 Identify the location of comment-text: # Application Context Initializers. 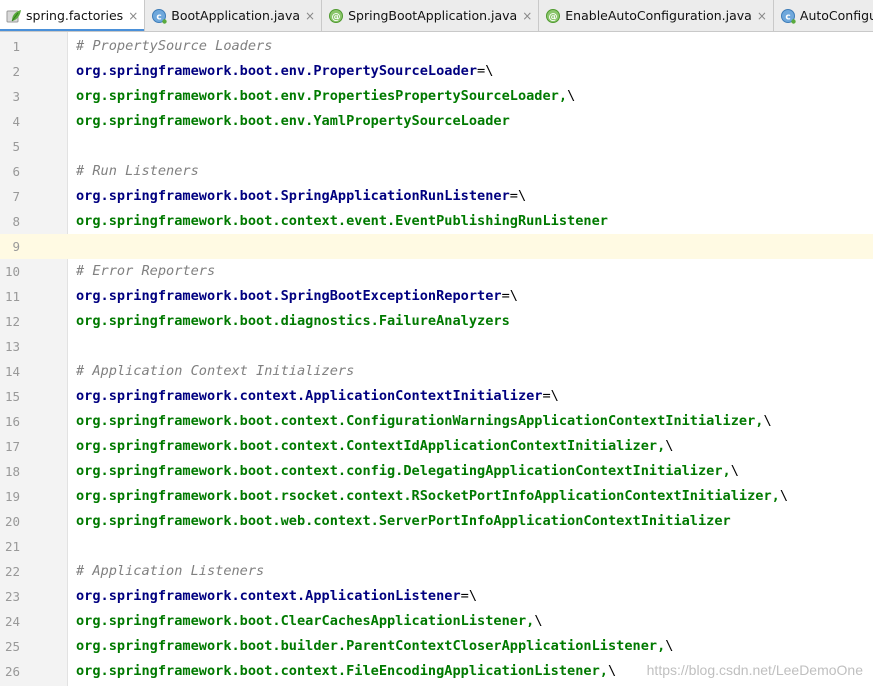
(215, 371).